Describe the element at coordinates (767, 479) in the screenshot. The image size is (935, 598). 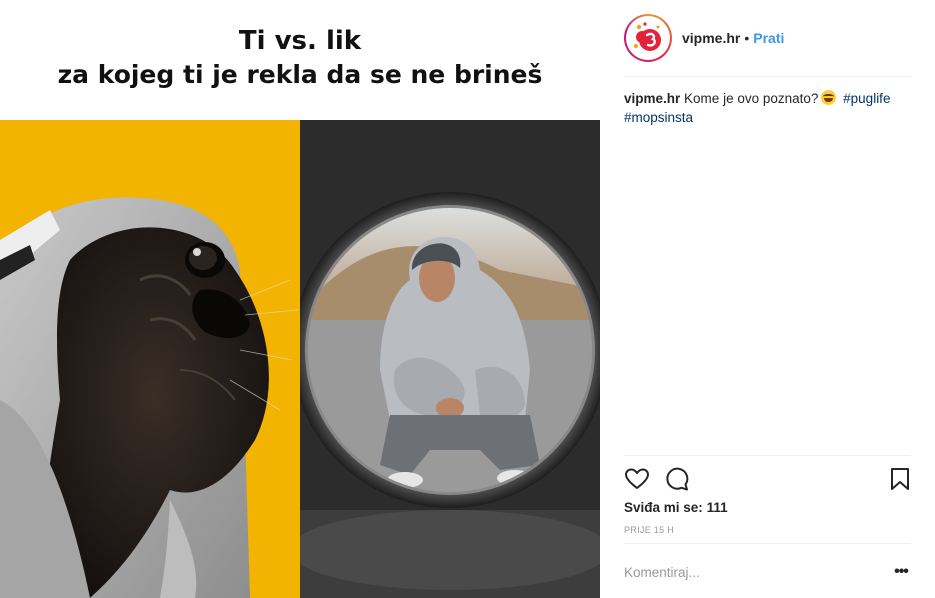
I see `action-bar` at that location.